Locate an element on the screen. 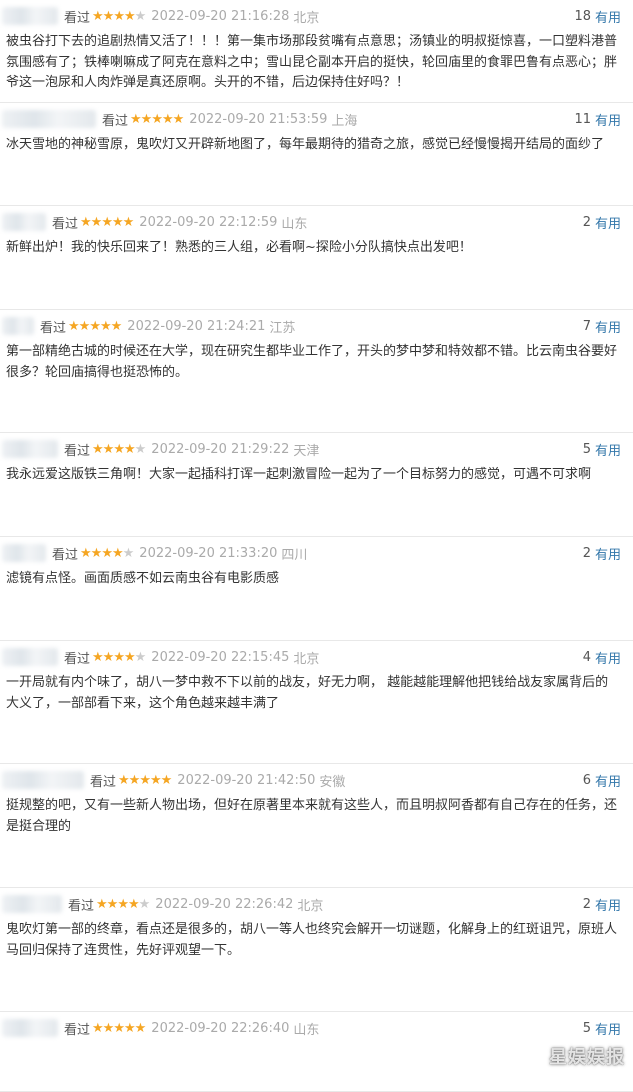 Image resolution: width=633 pixels, height=1092 pixels. useful-count: 4 is located at coordinates (586, 657).